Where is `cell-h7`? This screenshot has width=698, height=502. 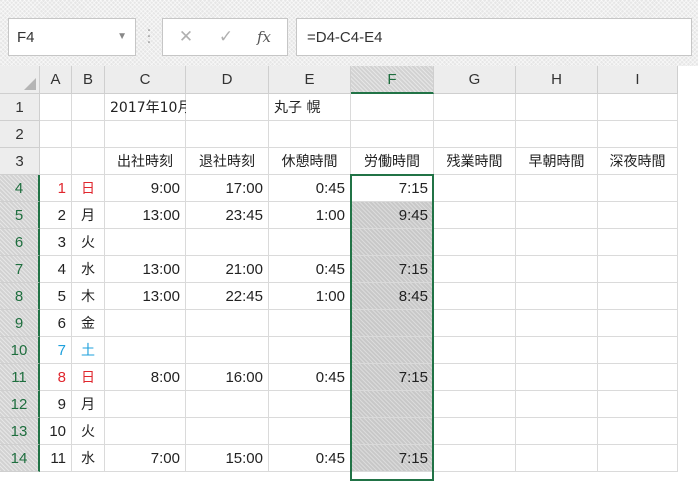 cell-h7 is located at coordinates (557, 269).